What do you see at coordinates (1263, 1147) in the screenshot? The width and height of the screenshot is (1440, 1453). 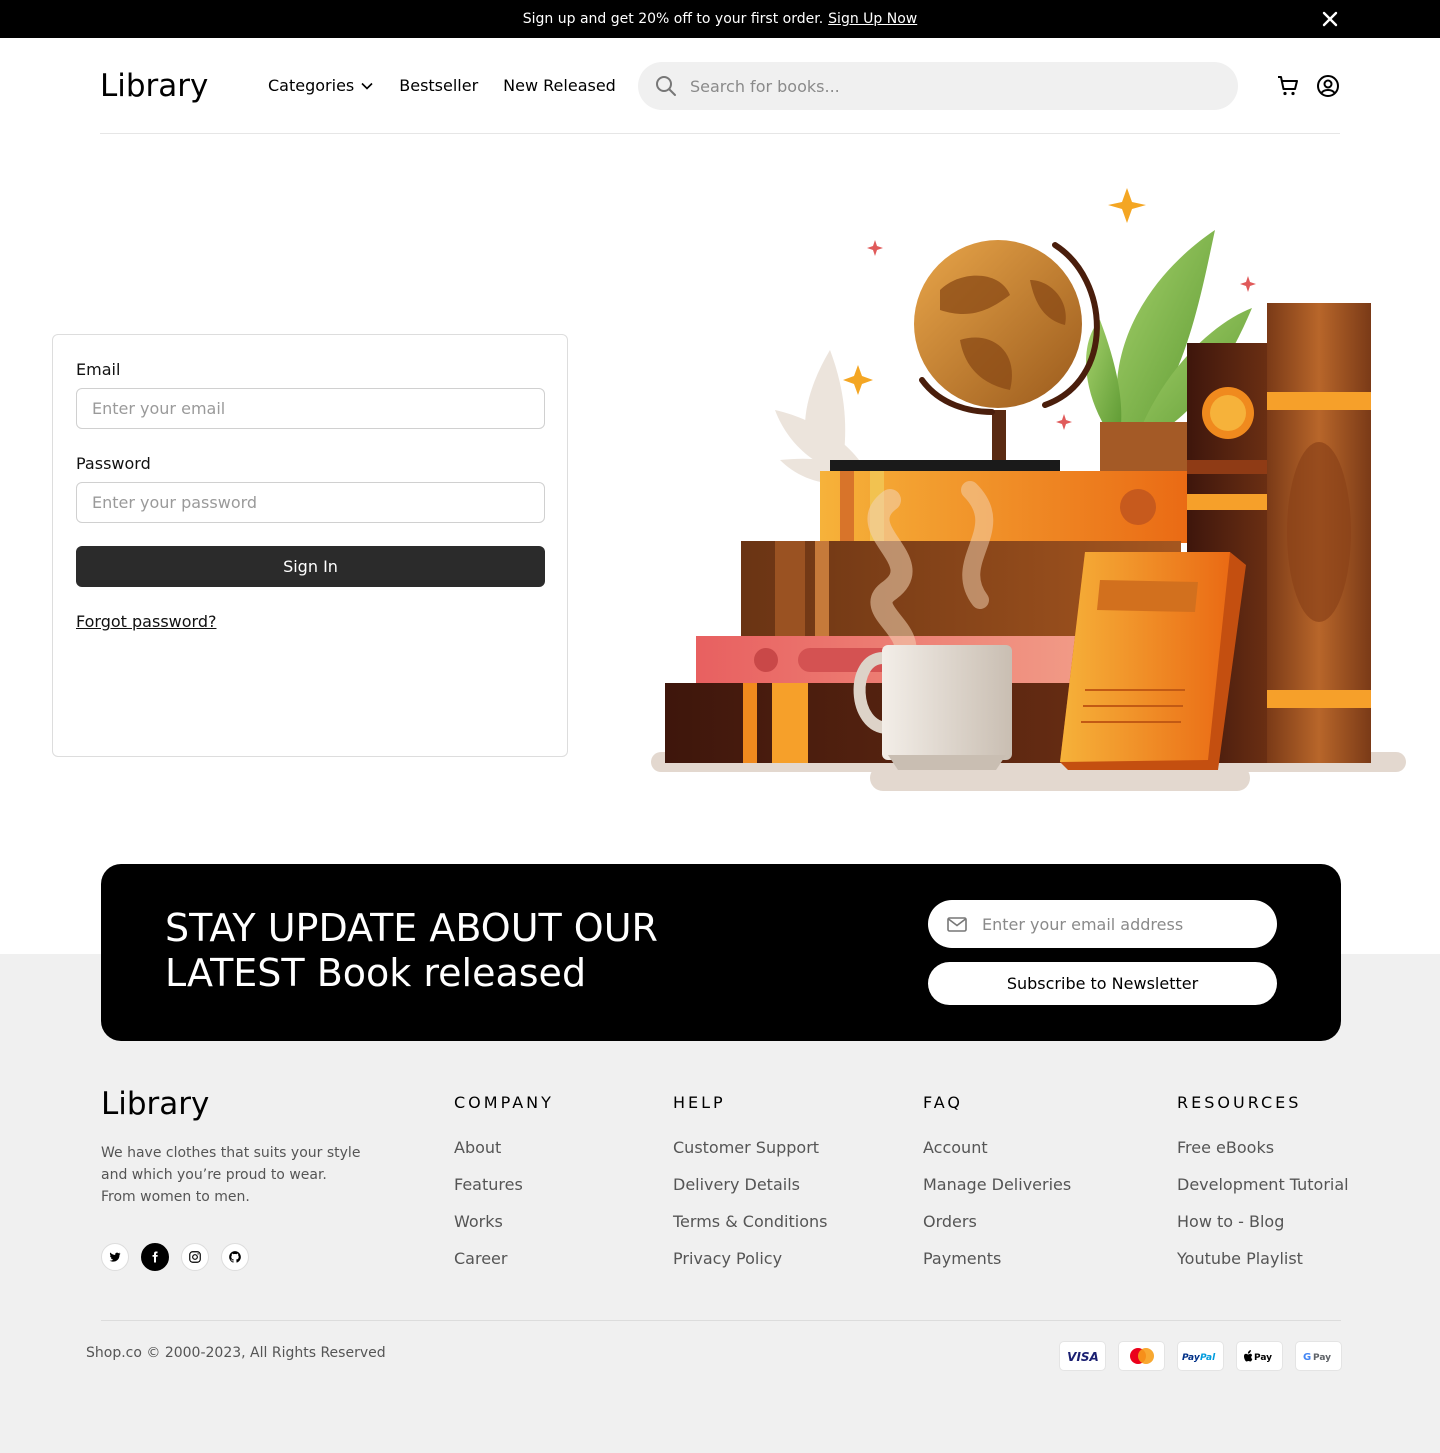 I see `footer-link-free-ebooks: Free eBooks` at bounding box center [1263, 1147].